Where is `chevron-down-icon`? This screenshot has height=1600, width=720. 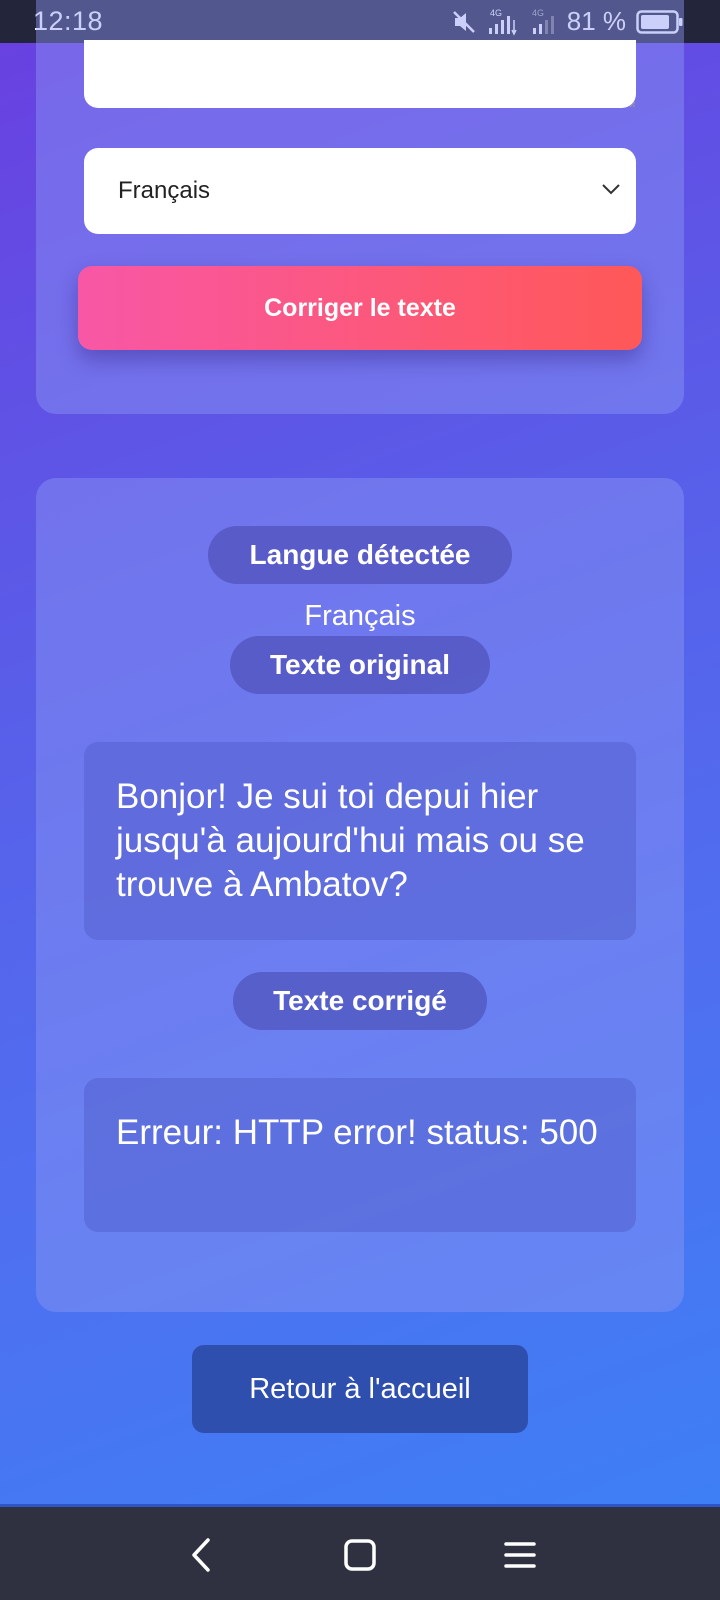
chevron-down-icon is located at coordinates (611, 189).